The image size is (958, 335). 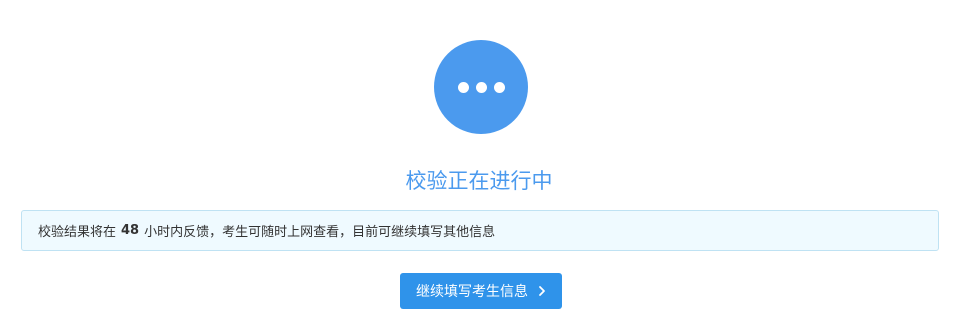 I want to click on info-notice: 校验结果将在 48 小时内反馈，考生可随时上网查看，目前可继续填写其他信息, so click(x=480, y=230).